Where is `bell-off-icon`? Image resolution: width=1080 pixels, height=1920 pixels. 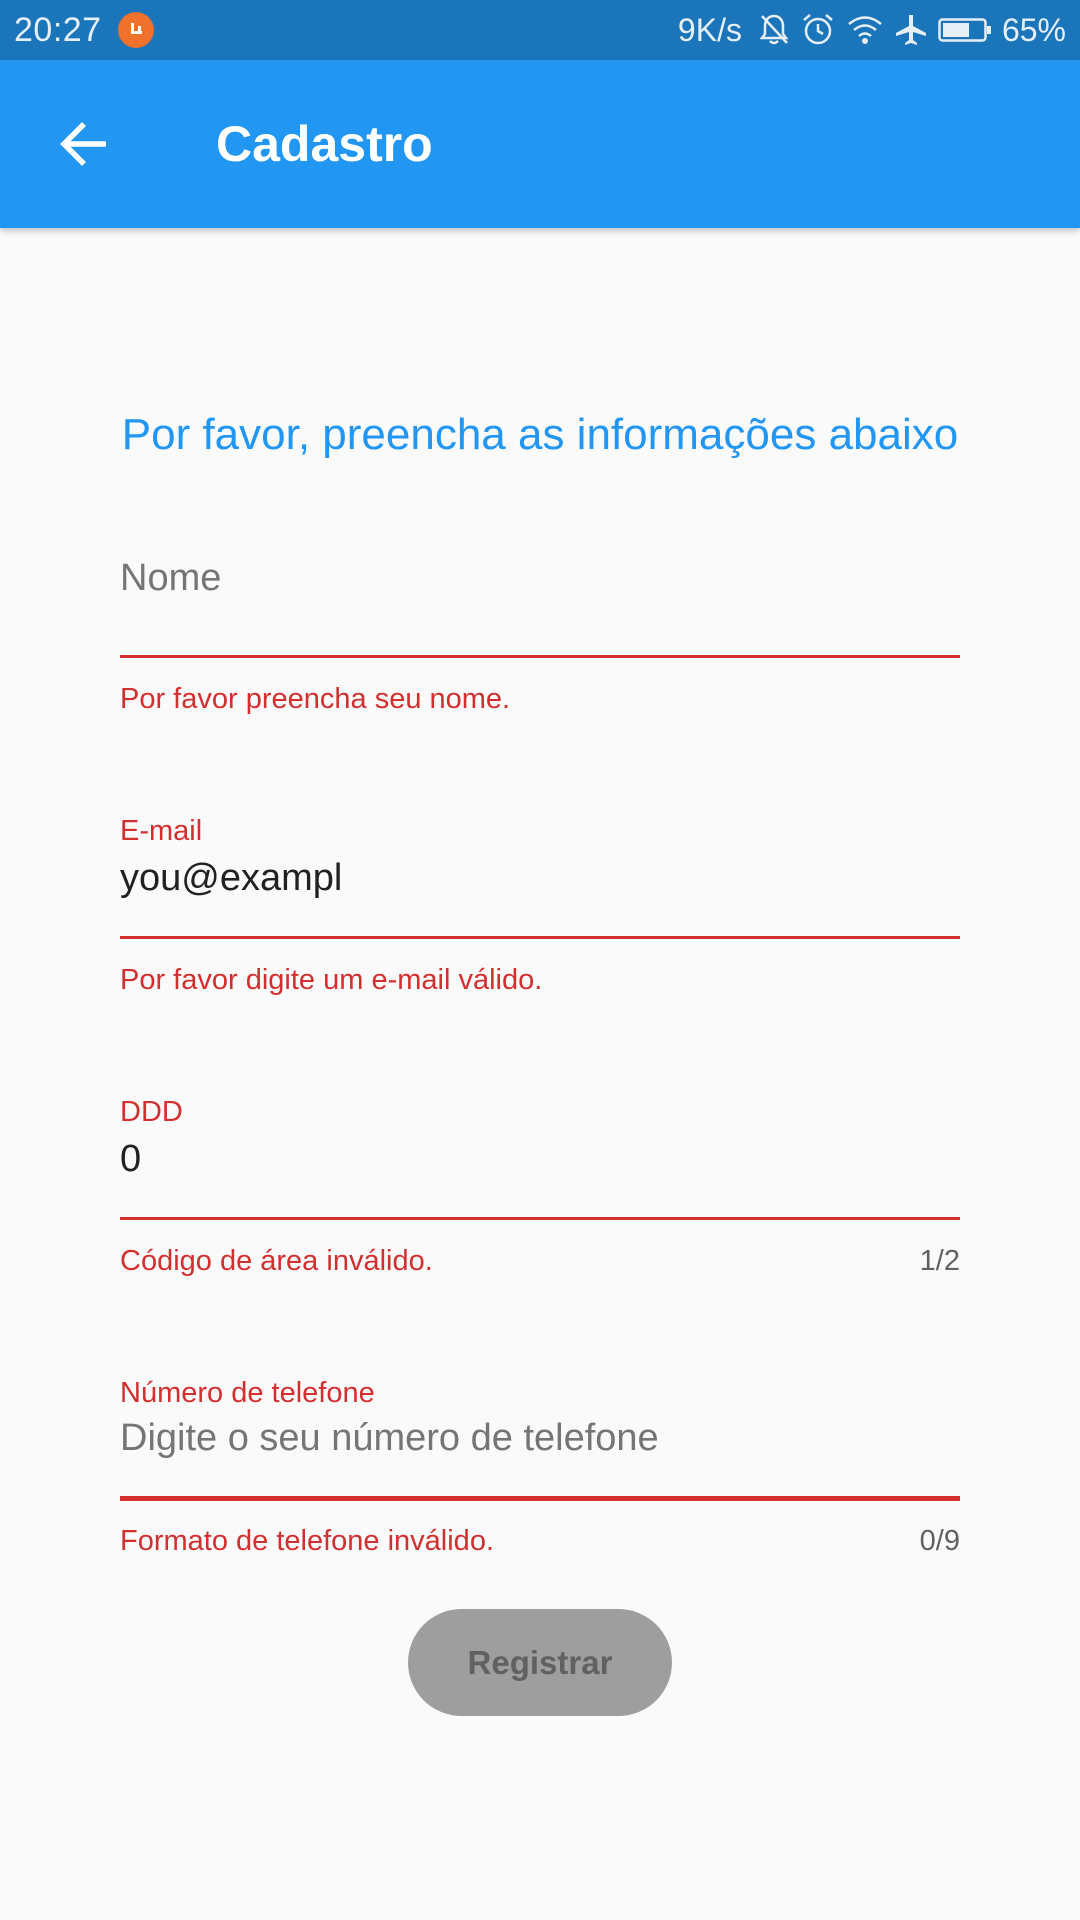
bell-off-icon is located at coordinates (774, 30).